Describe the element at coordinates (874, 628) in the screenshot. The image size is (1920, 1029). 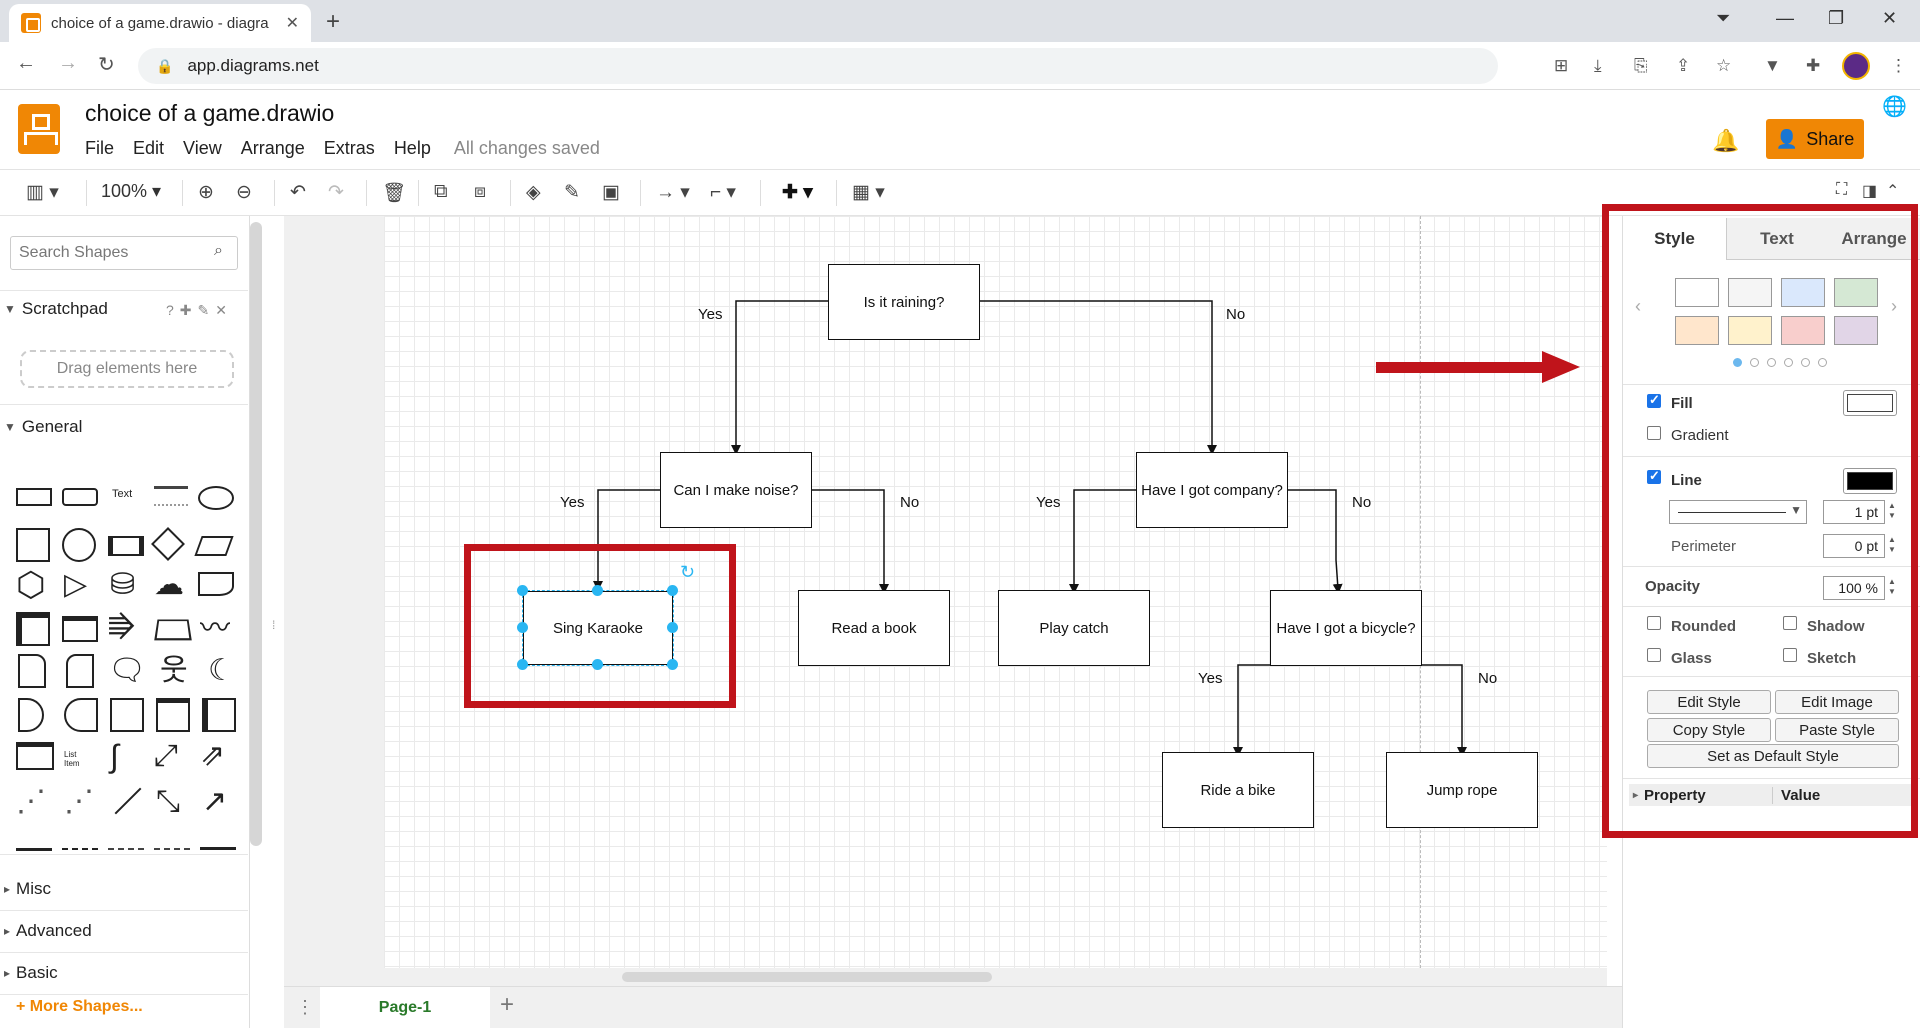
I see `node-read-a-book: Read a book` at that location.